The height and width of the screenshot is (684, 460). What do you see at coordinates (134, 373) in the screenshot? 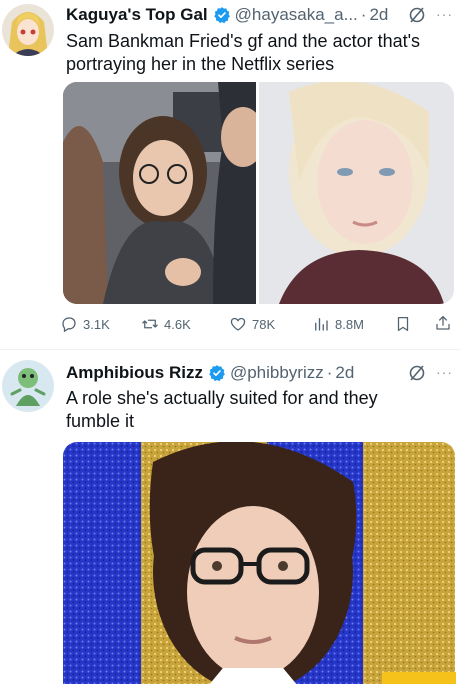
I see `display-name: Amphibious Rizz` at bounding box center [134, 373].